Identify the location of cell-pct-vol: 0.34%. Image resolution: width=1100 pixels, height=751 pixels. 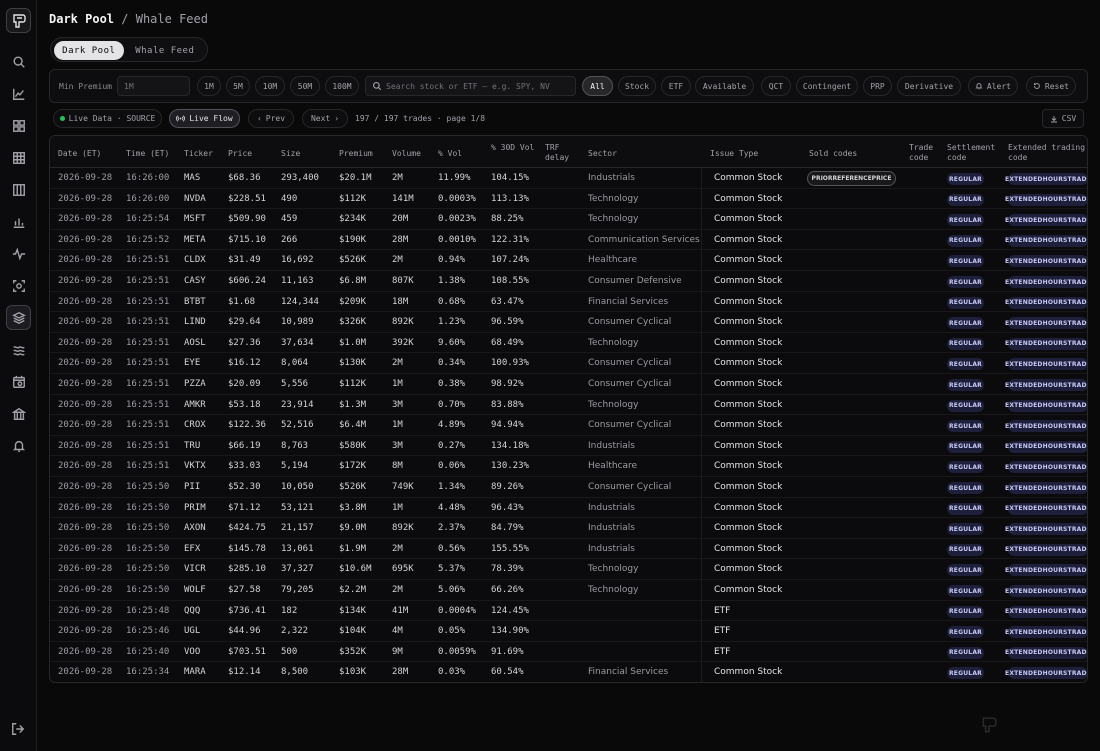
(452, 363).